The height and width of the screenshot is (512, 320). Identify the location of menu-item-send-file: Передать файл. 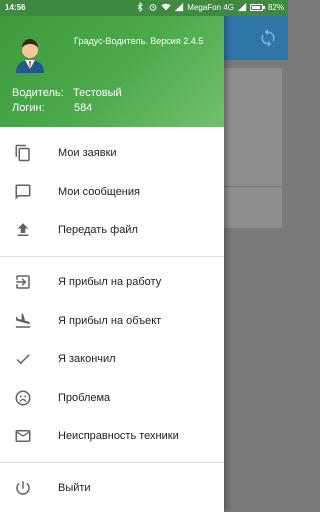
(112, 230).